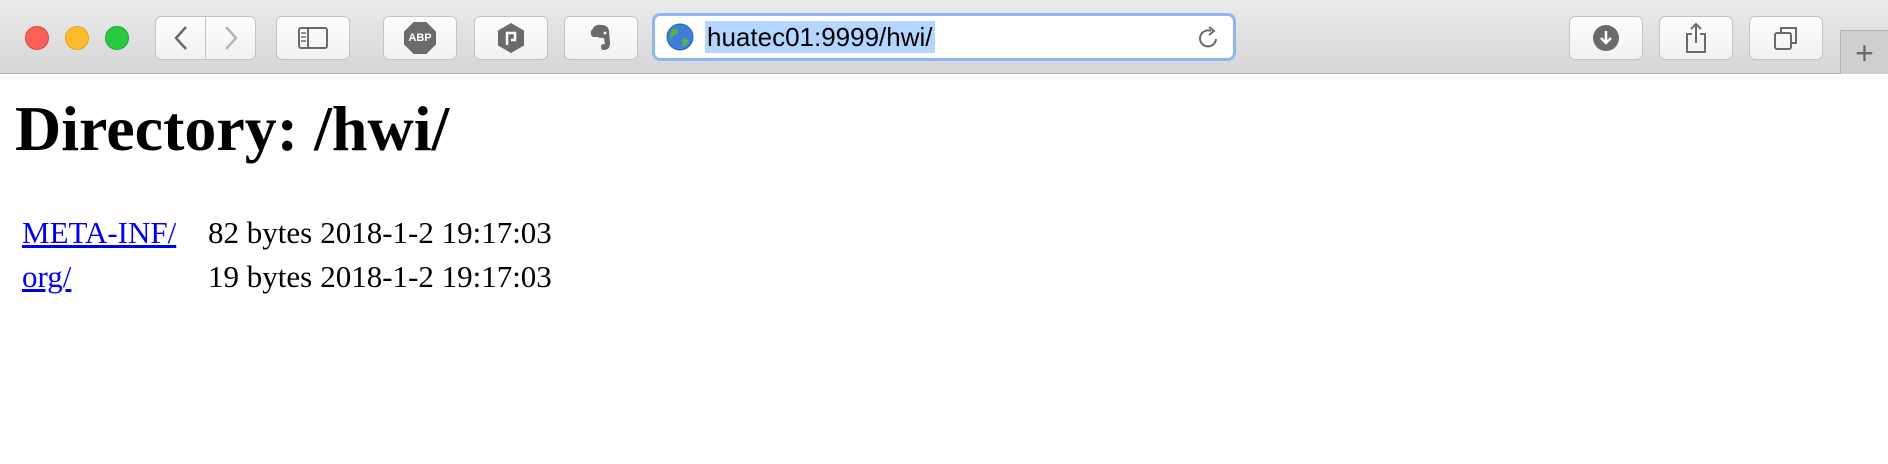 This screenshot has width=1888, height=464. I want to click on evernote-button, so click(601, 38).